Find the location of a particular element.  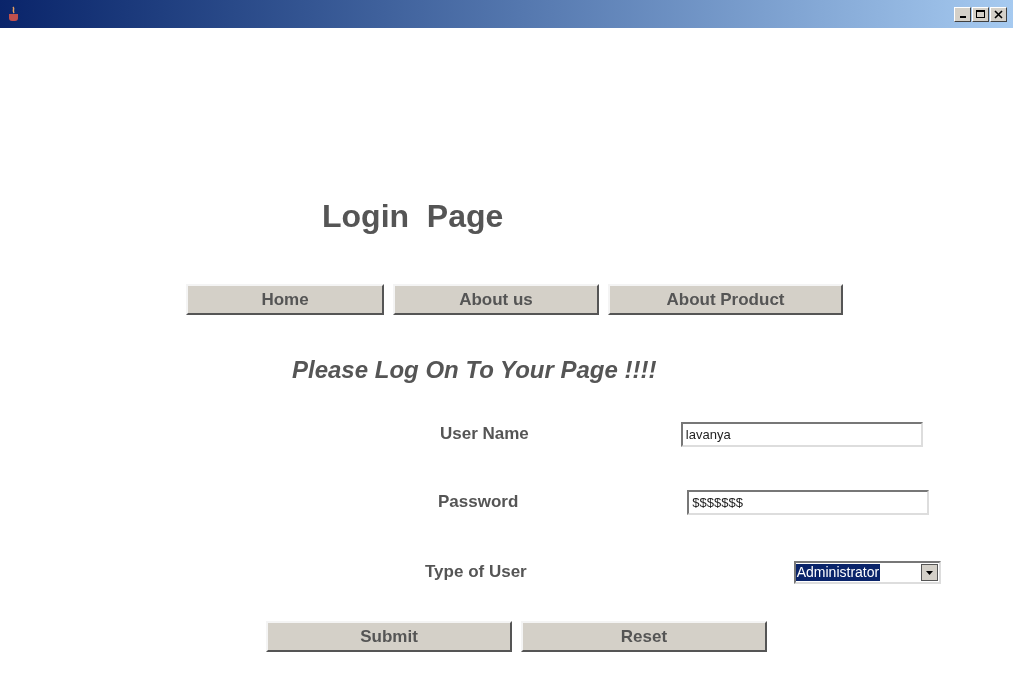

page-title: Login Page is located at coordinates (413, 216).